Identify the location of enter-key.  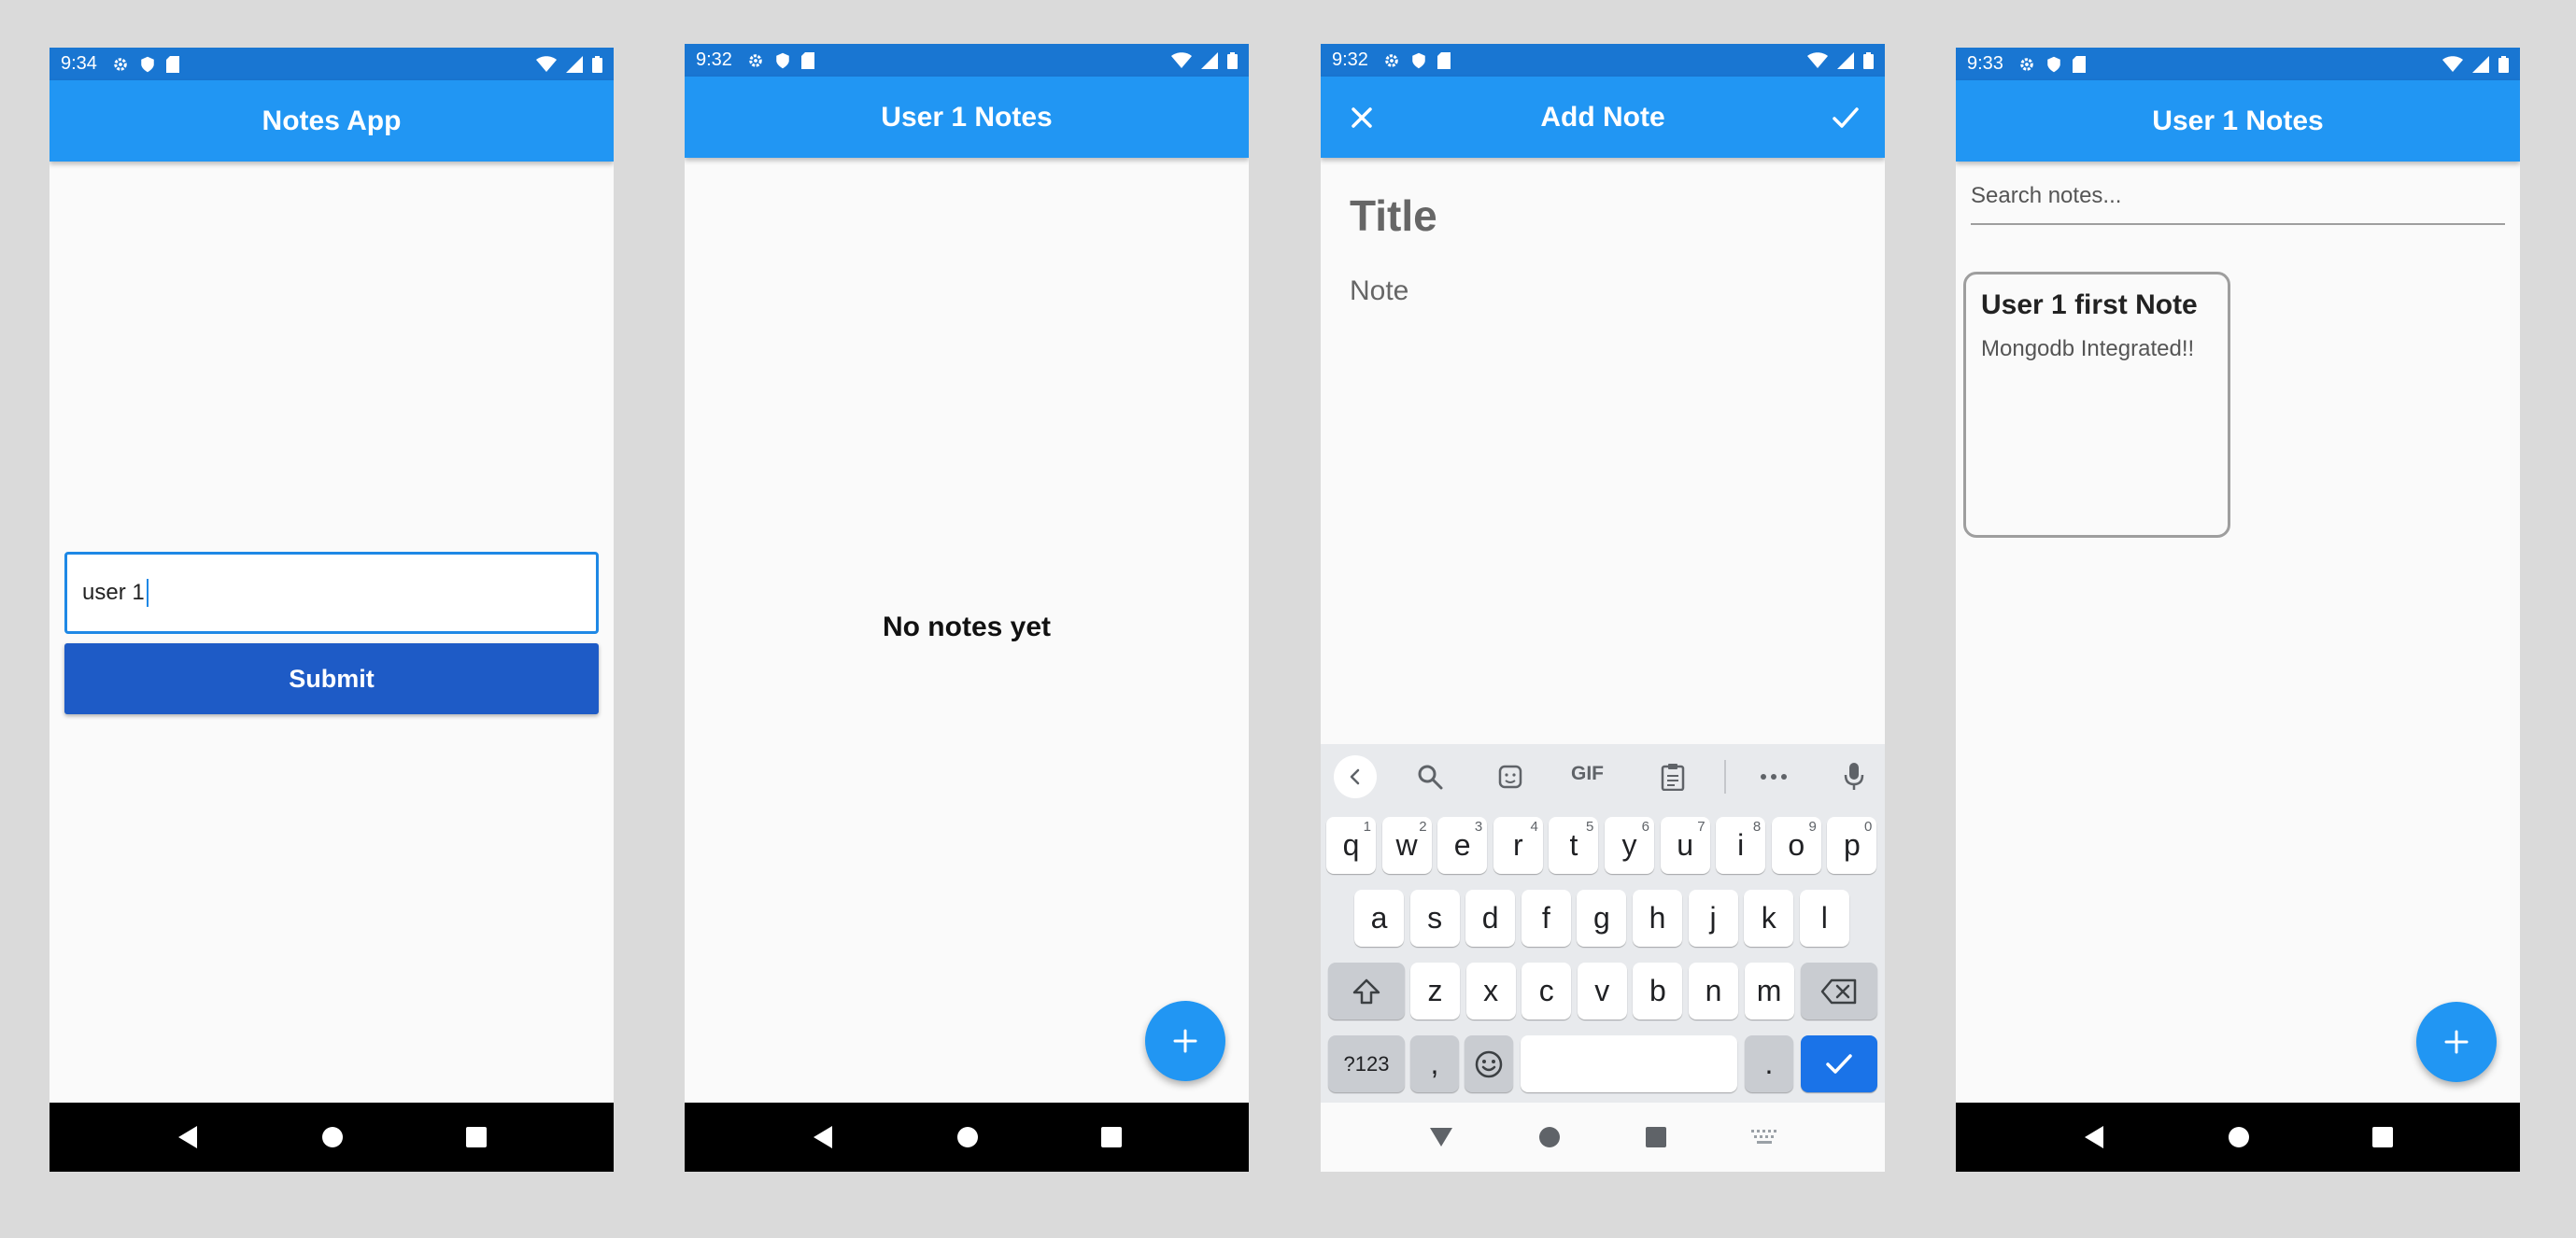
(1839, 1063).